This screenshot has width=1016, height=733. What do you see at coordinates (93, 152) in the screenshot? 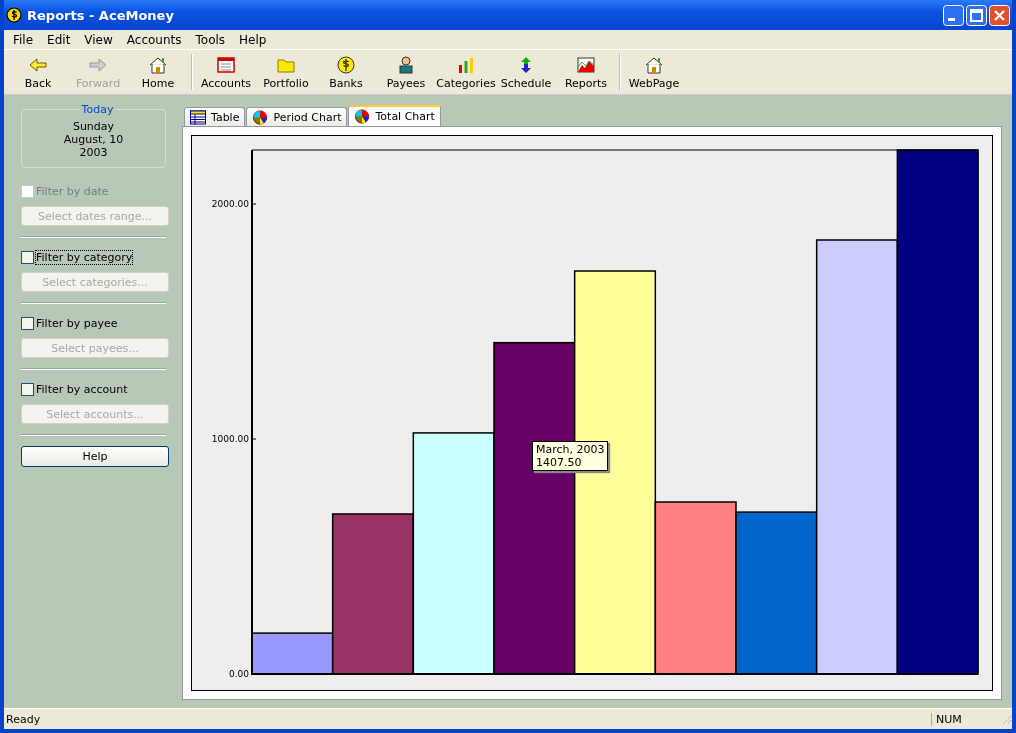
I see `date-text: 2003` at bounding box center [93, 152].